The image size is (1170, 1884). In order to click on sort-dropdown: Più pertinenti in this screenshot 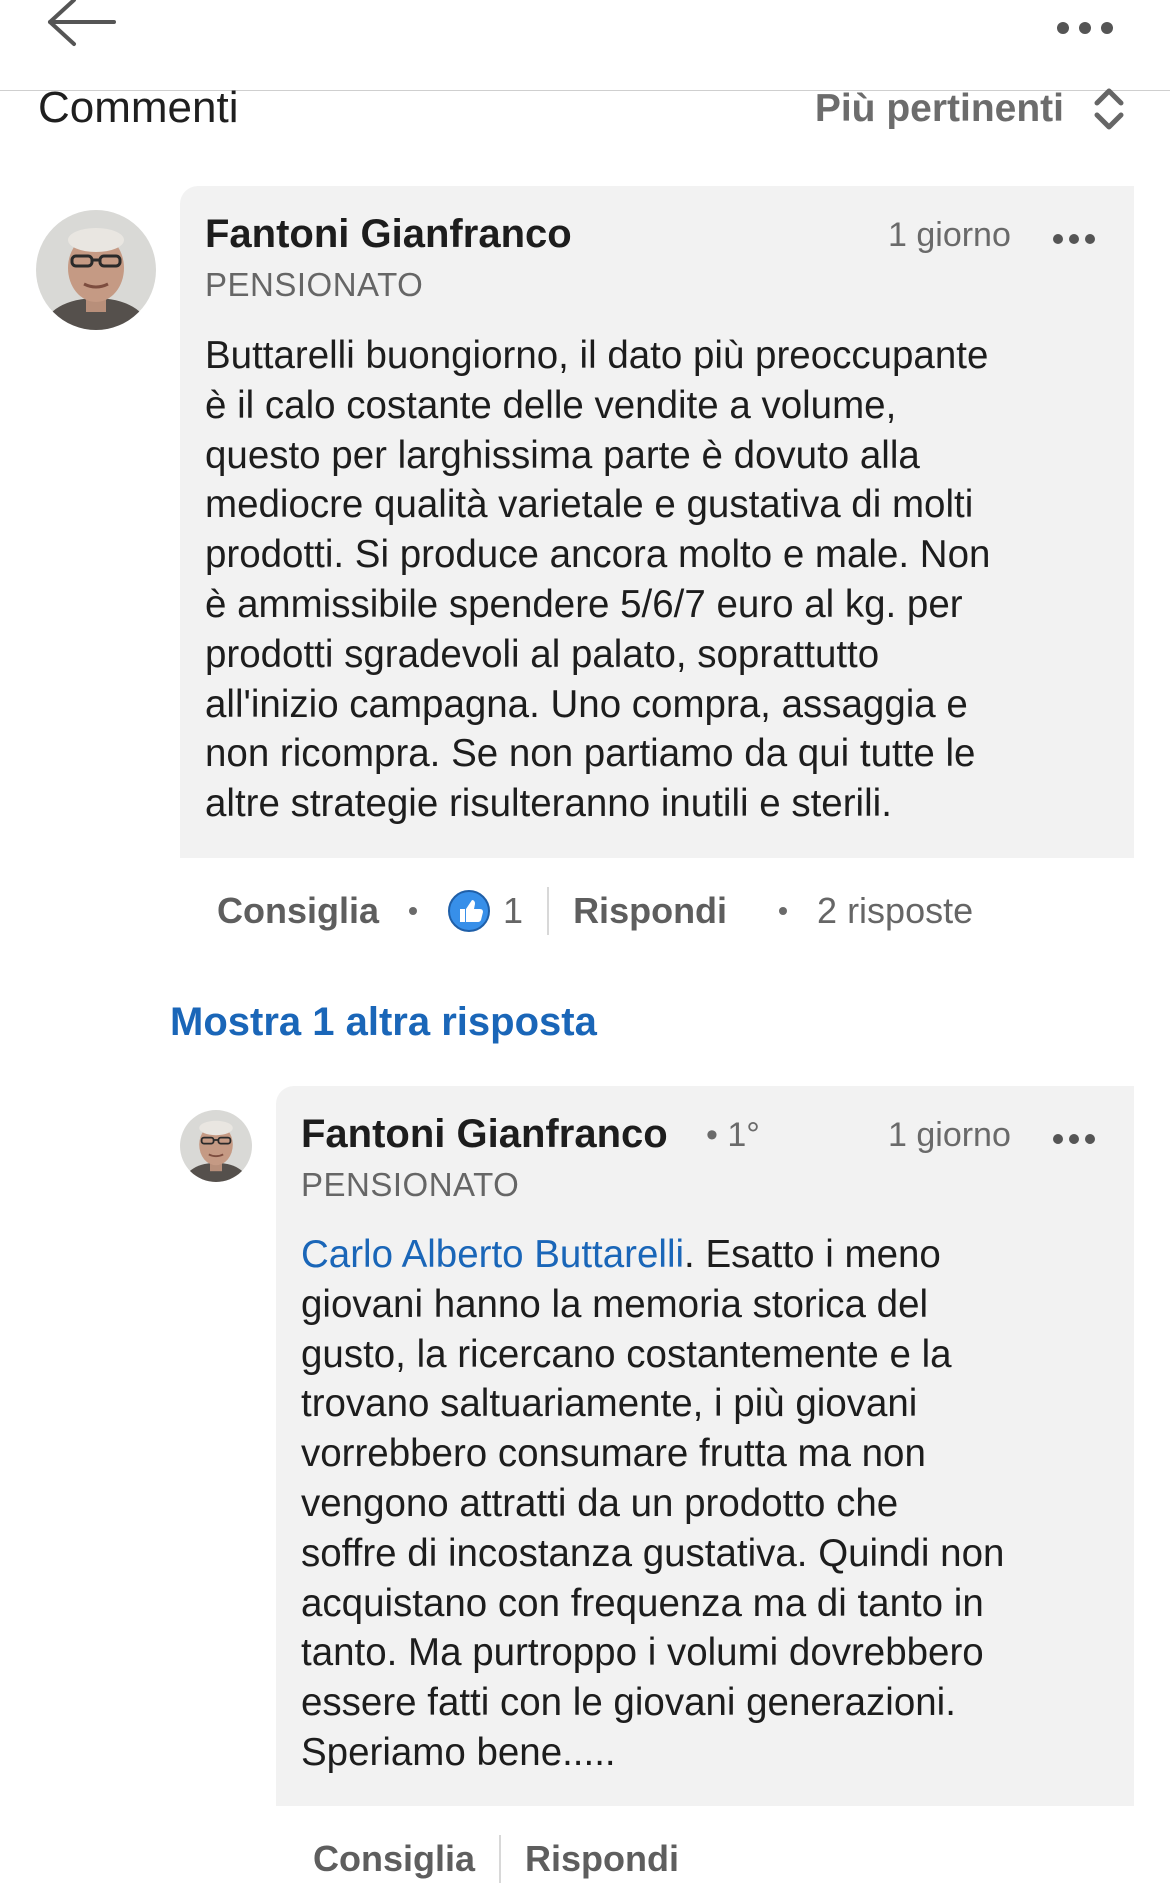, I will do `click(970, 109)`.